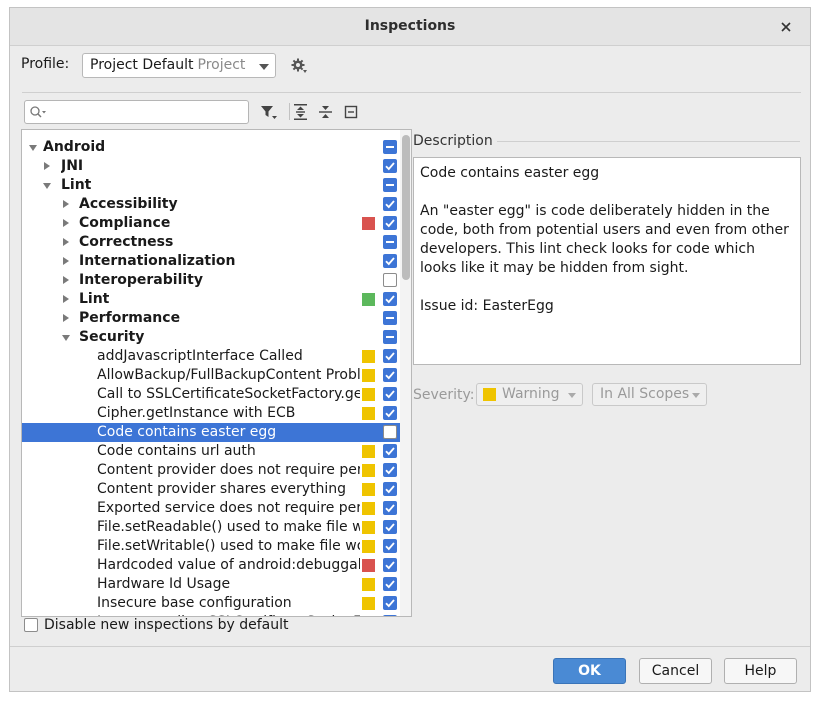 The width and height of the screenshot is (820, 702). What do you see at coordinates (211, 318) in the screenshot?
I see `tree-group-row: Performance` at bounding box center [211, 318].